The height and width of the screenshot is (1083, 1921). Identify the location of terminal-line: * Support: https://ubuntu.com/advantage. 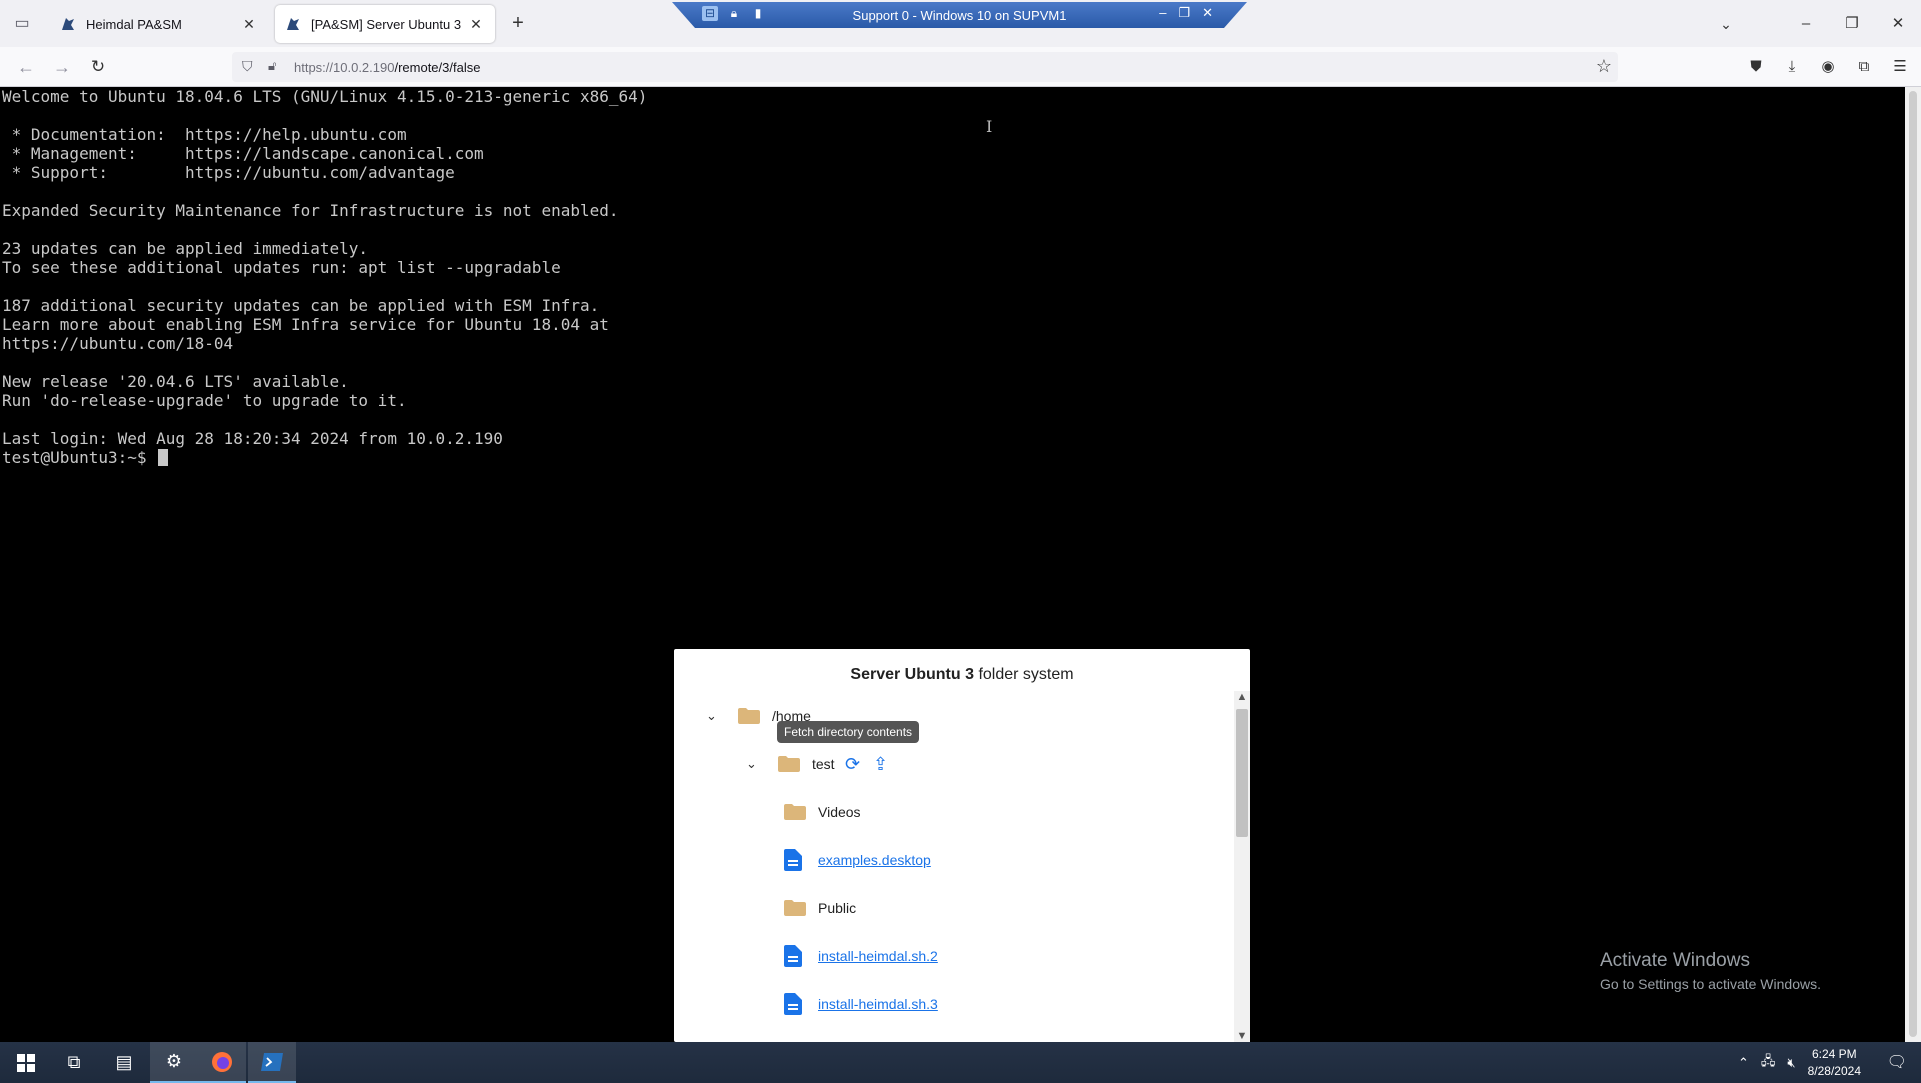
(228, 172).